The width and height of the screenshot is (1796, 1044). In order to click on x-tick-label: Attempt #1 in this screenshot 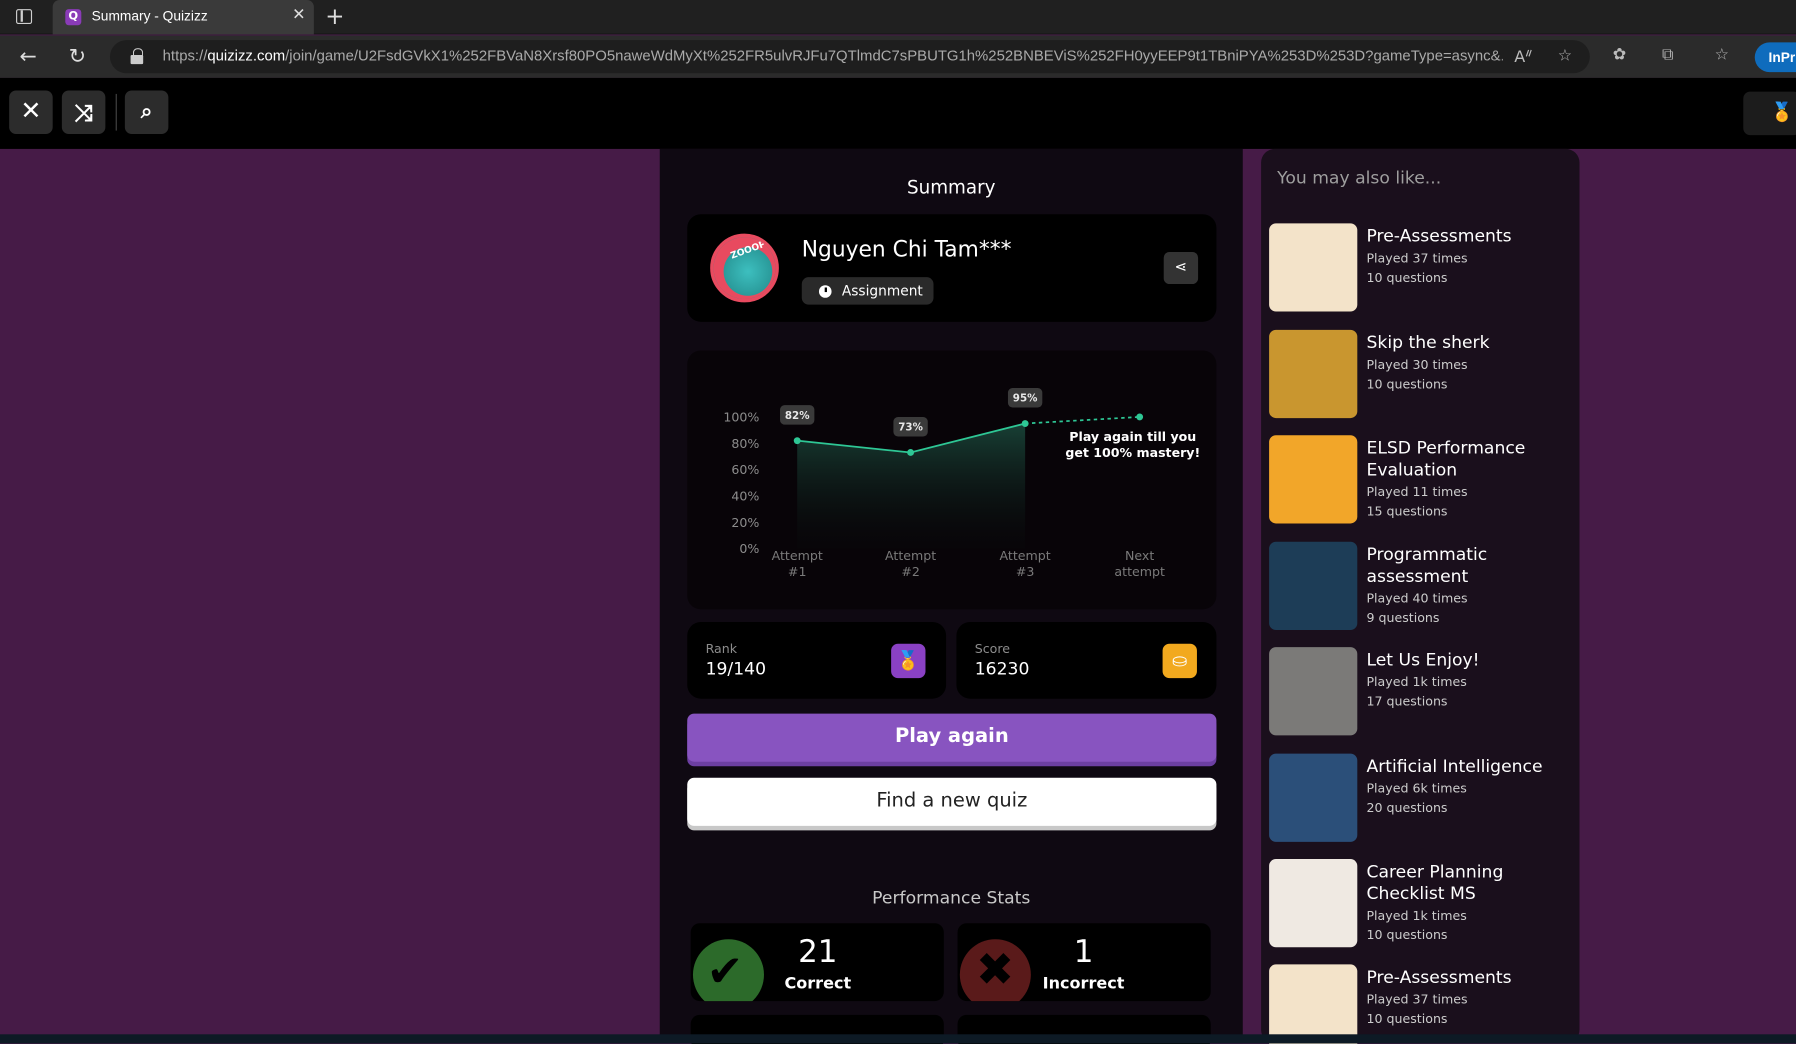, I will do `click(797, 563)`.